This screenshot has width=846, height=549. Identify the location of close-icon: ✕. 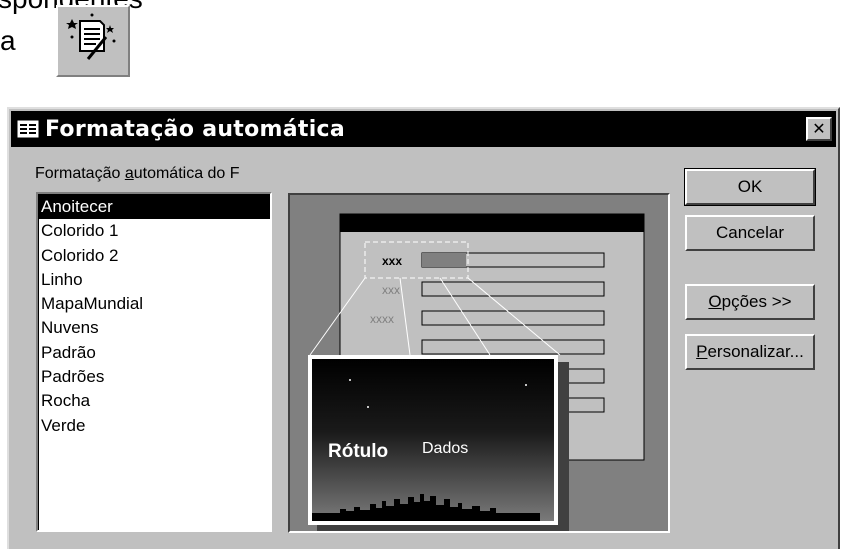
(819, 128).